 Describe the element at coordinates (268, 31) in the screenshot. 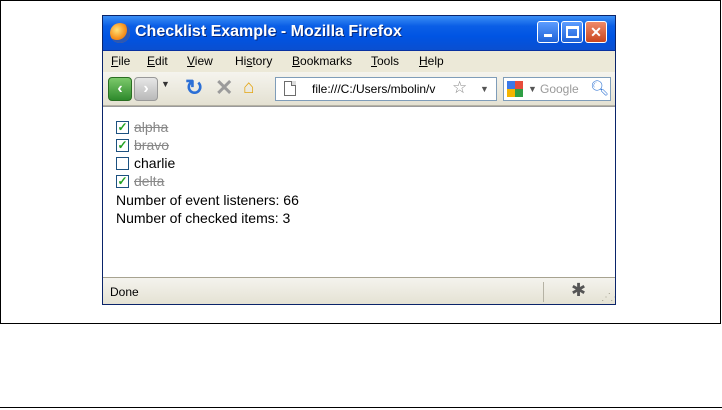

I see `window-title: Checklist Example - Mozilla Firefox` at that location.